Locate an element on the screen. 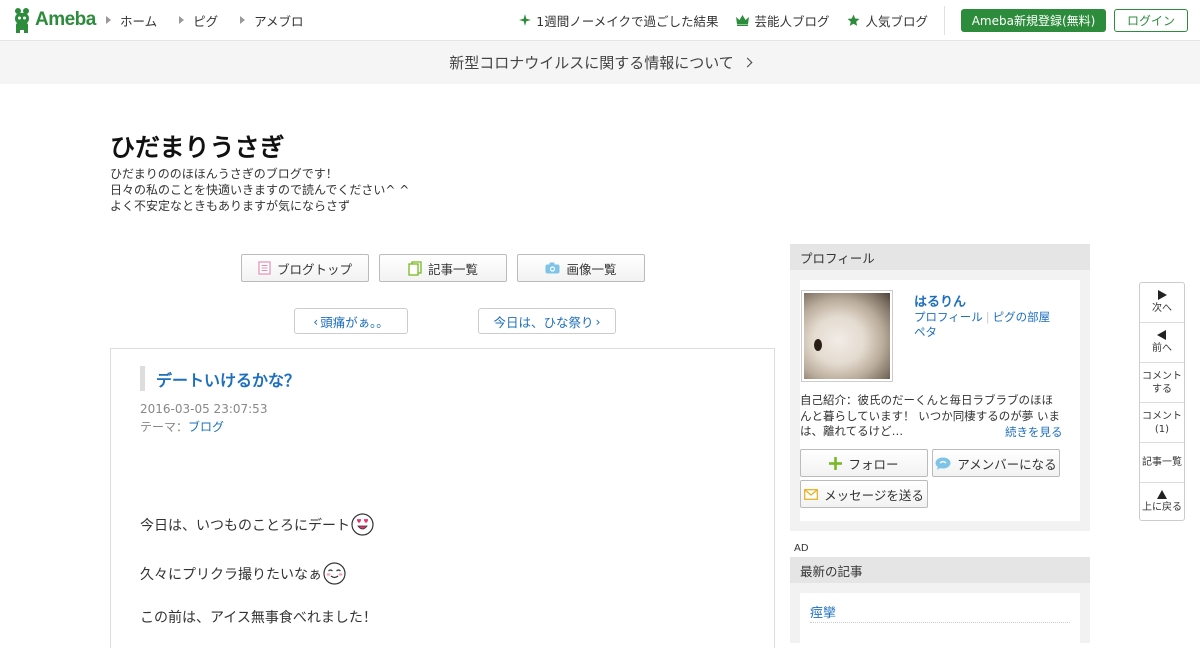 The width and height of the screenshot is (1200, 653). avatar is located at coordinates (847, 336).